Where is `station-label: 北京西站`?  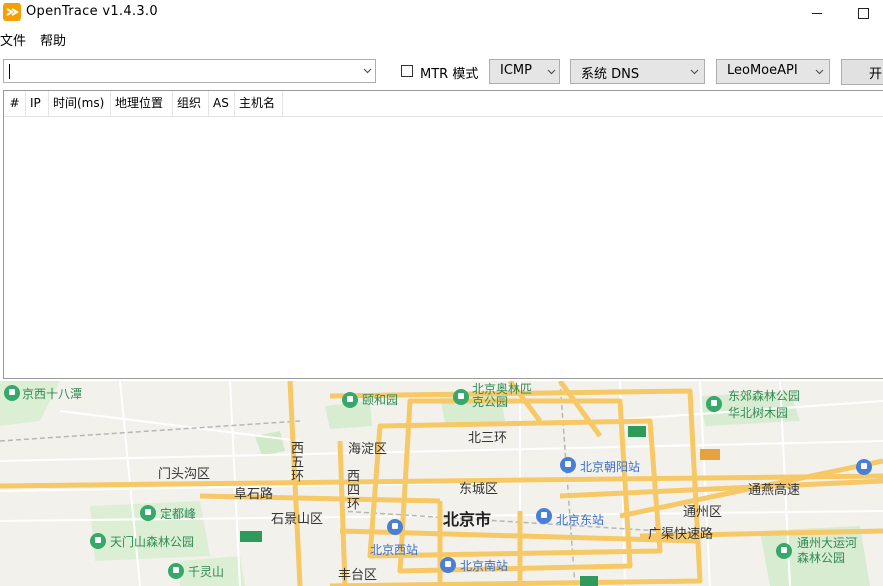 station-label: 北京西站 is located at coordinates (394, 549).